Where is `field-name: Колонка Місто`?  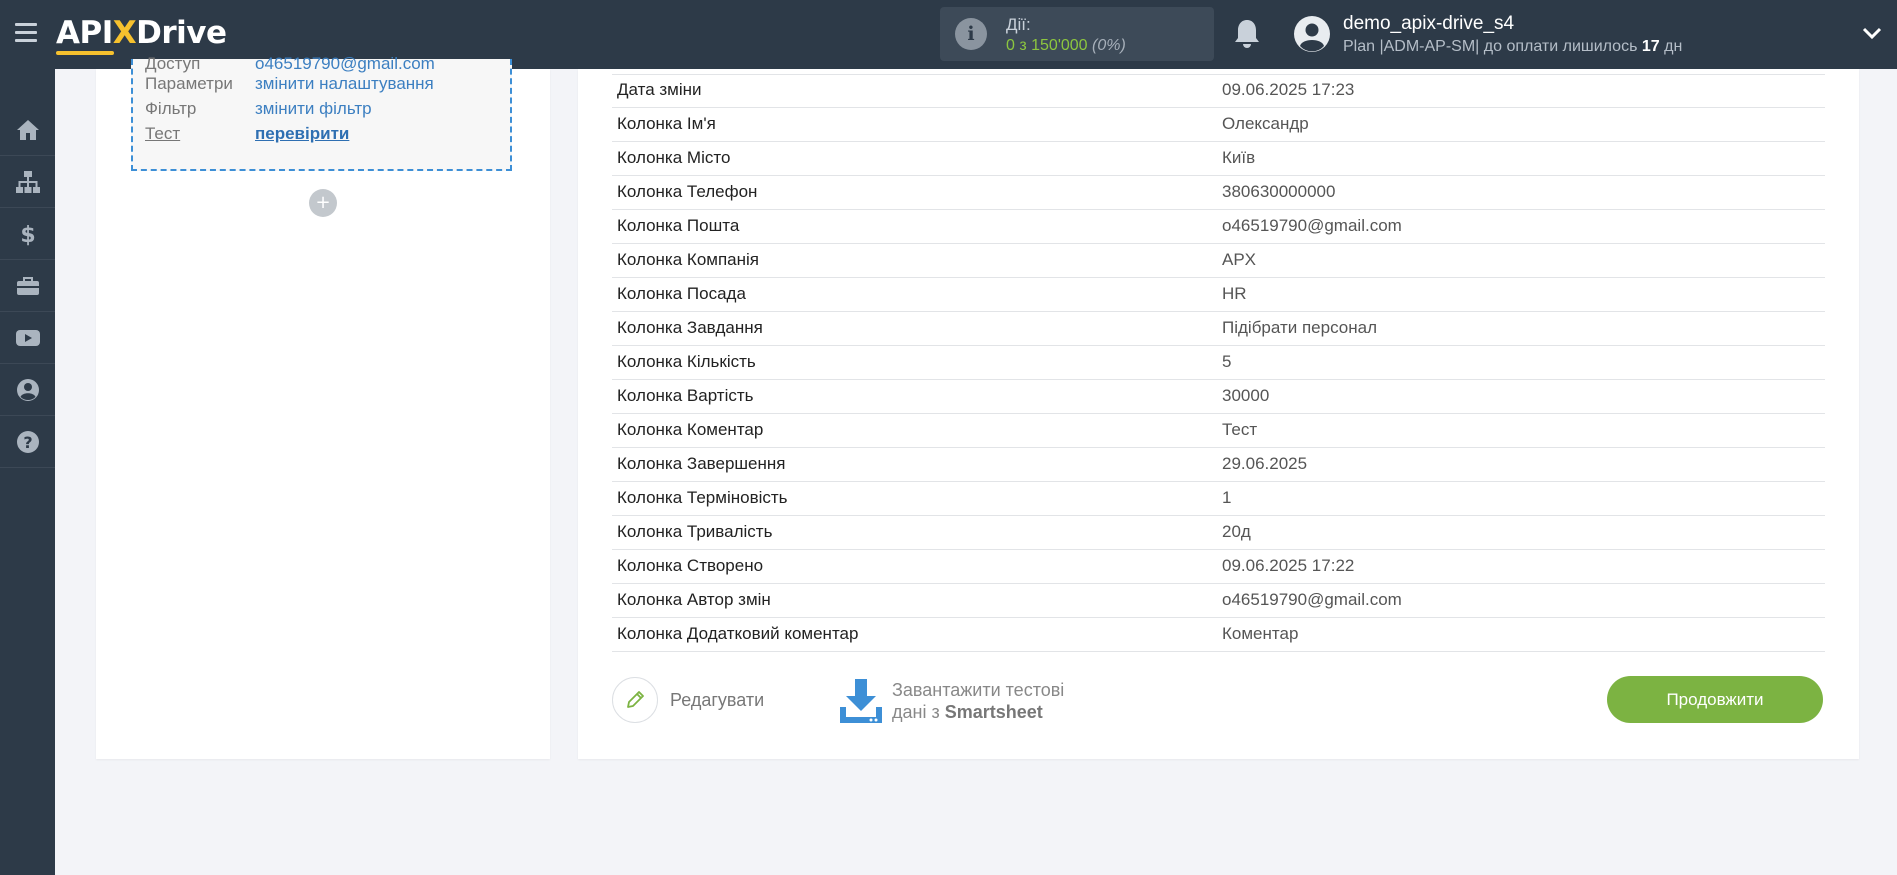 field-name: Колонка Місто is located at coordinates (674, 157).